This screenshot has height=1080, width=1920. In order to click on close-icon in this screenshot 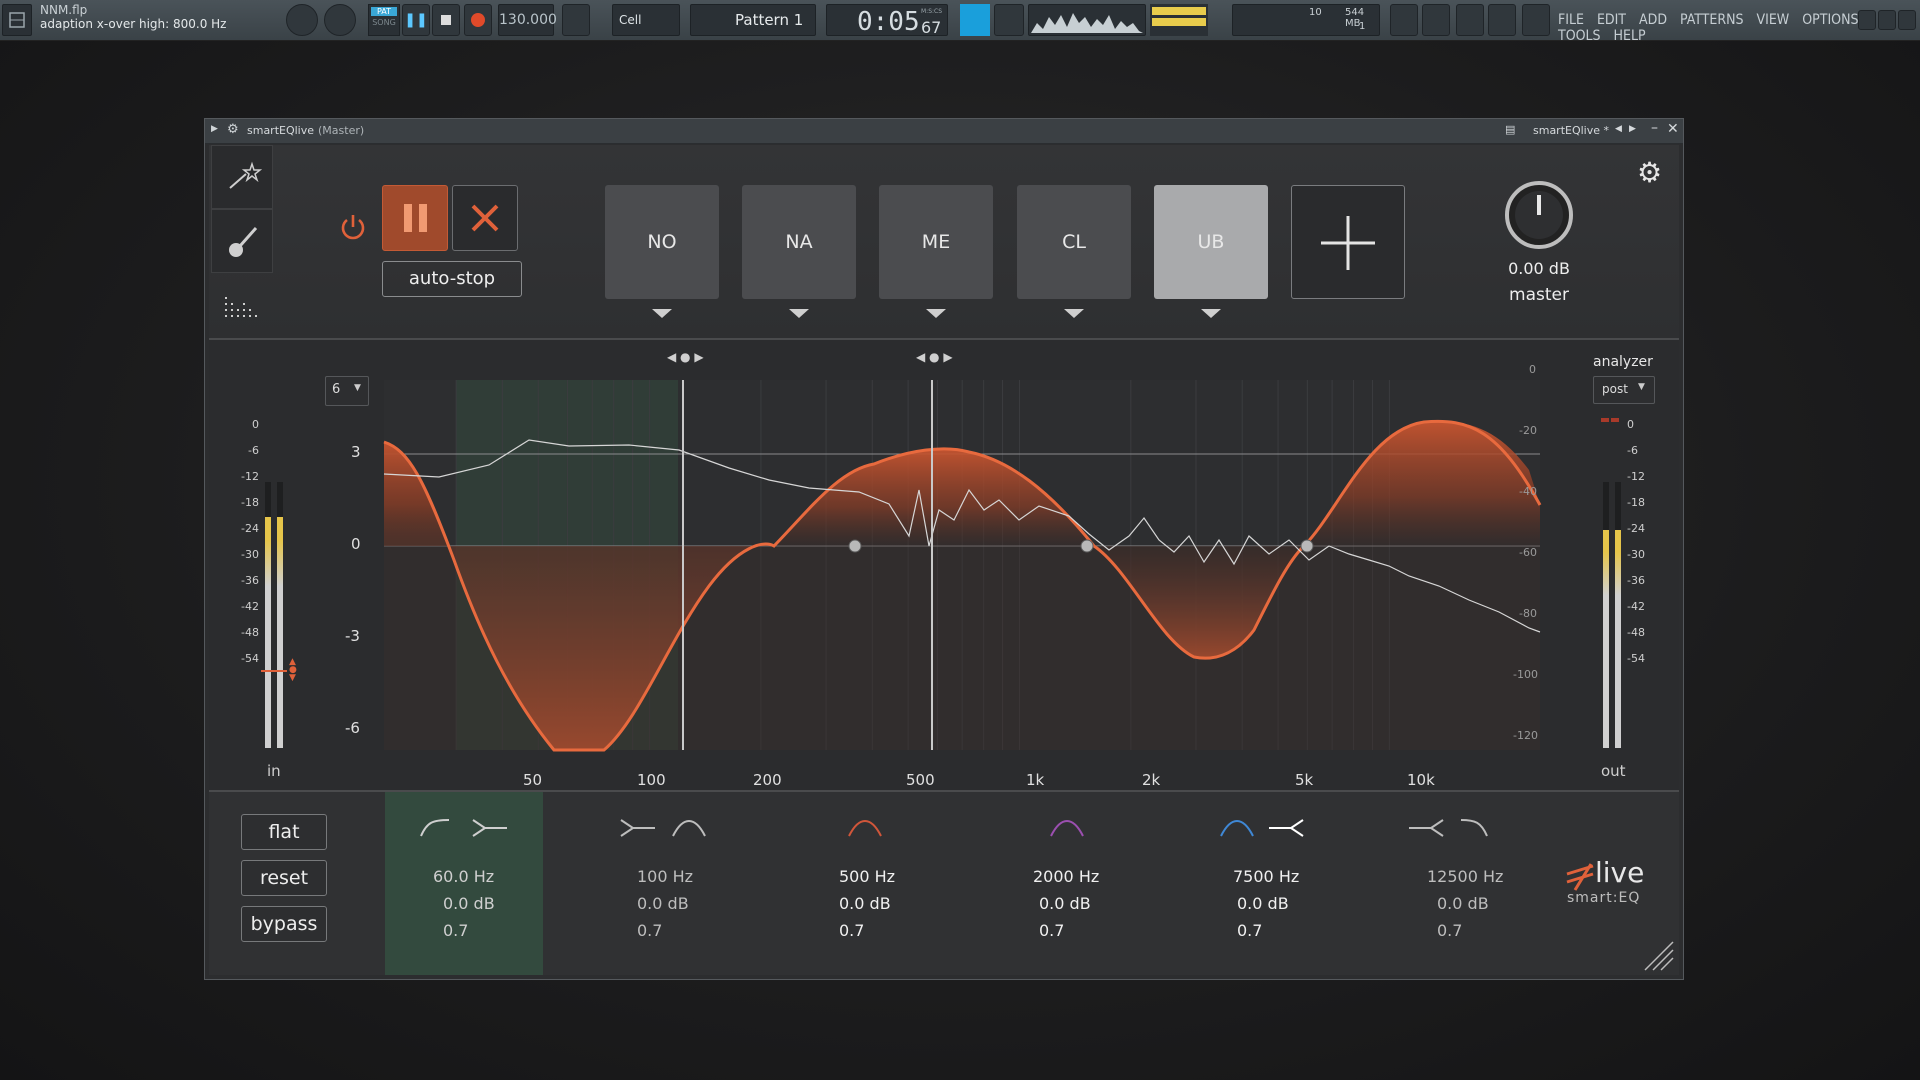, I will do `click(1907, 20)`.